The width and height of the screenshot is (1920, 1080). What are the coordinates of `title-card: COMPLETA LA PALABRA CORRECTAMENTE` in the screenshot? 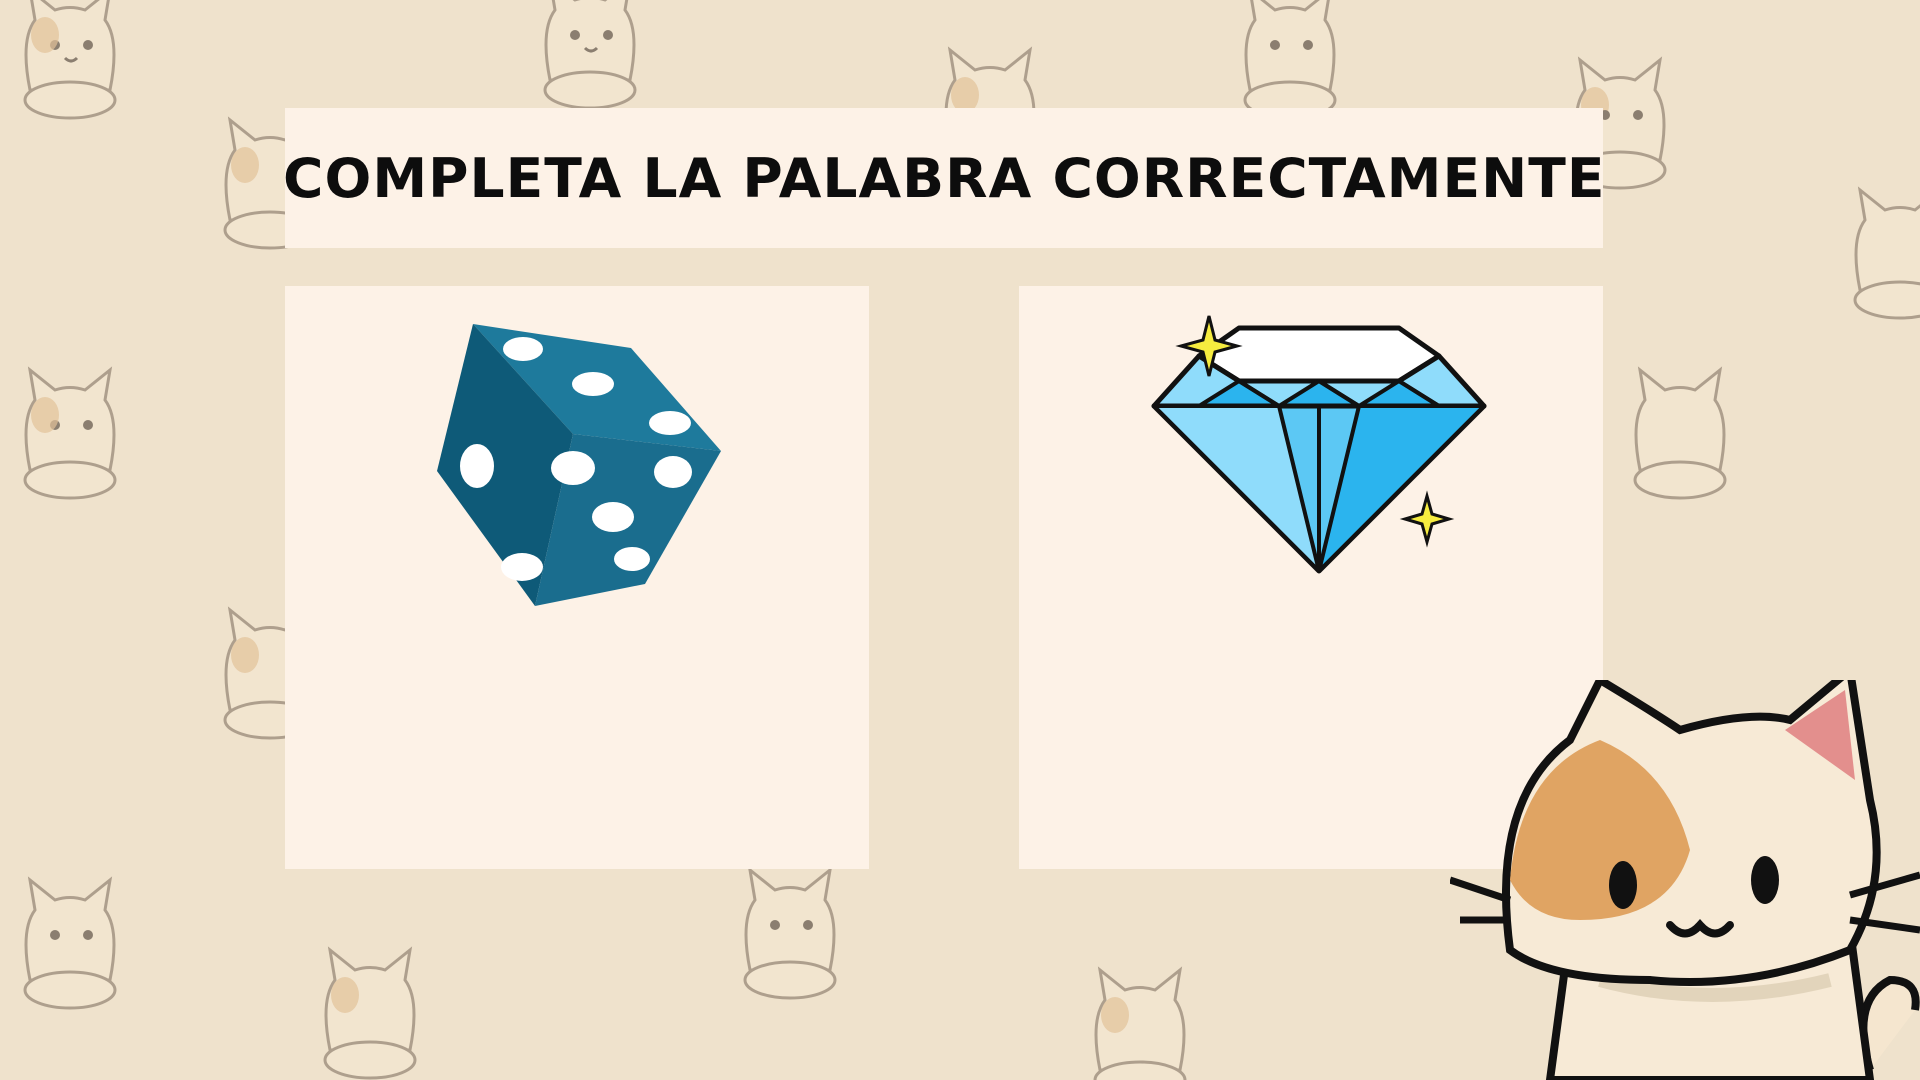 It's located at (944, 178).